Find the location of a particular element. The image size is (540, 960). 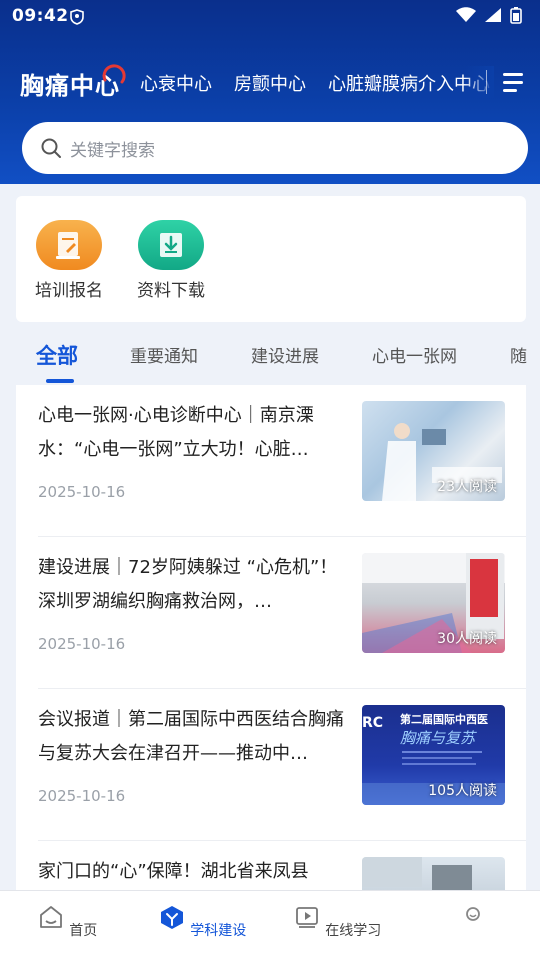

bottom-tab-label: 在线学习 is located at coordinates (353, 931).